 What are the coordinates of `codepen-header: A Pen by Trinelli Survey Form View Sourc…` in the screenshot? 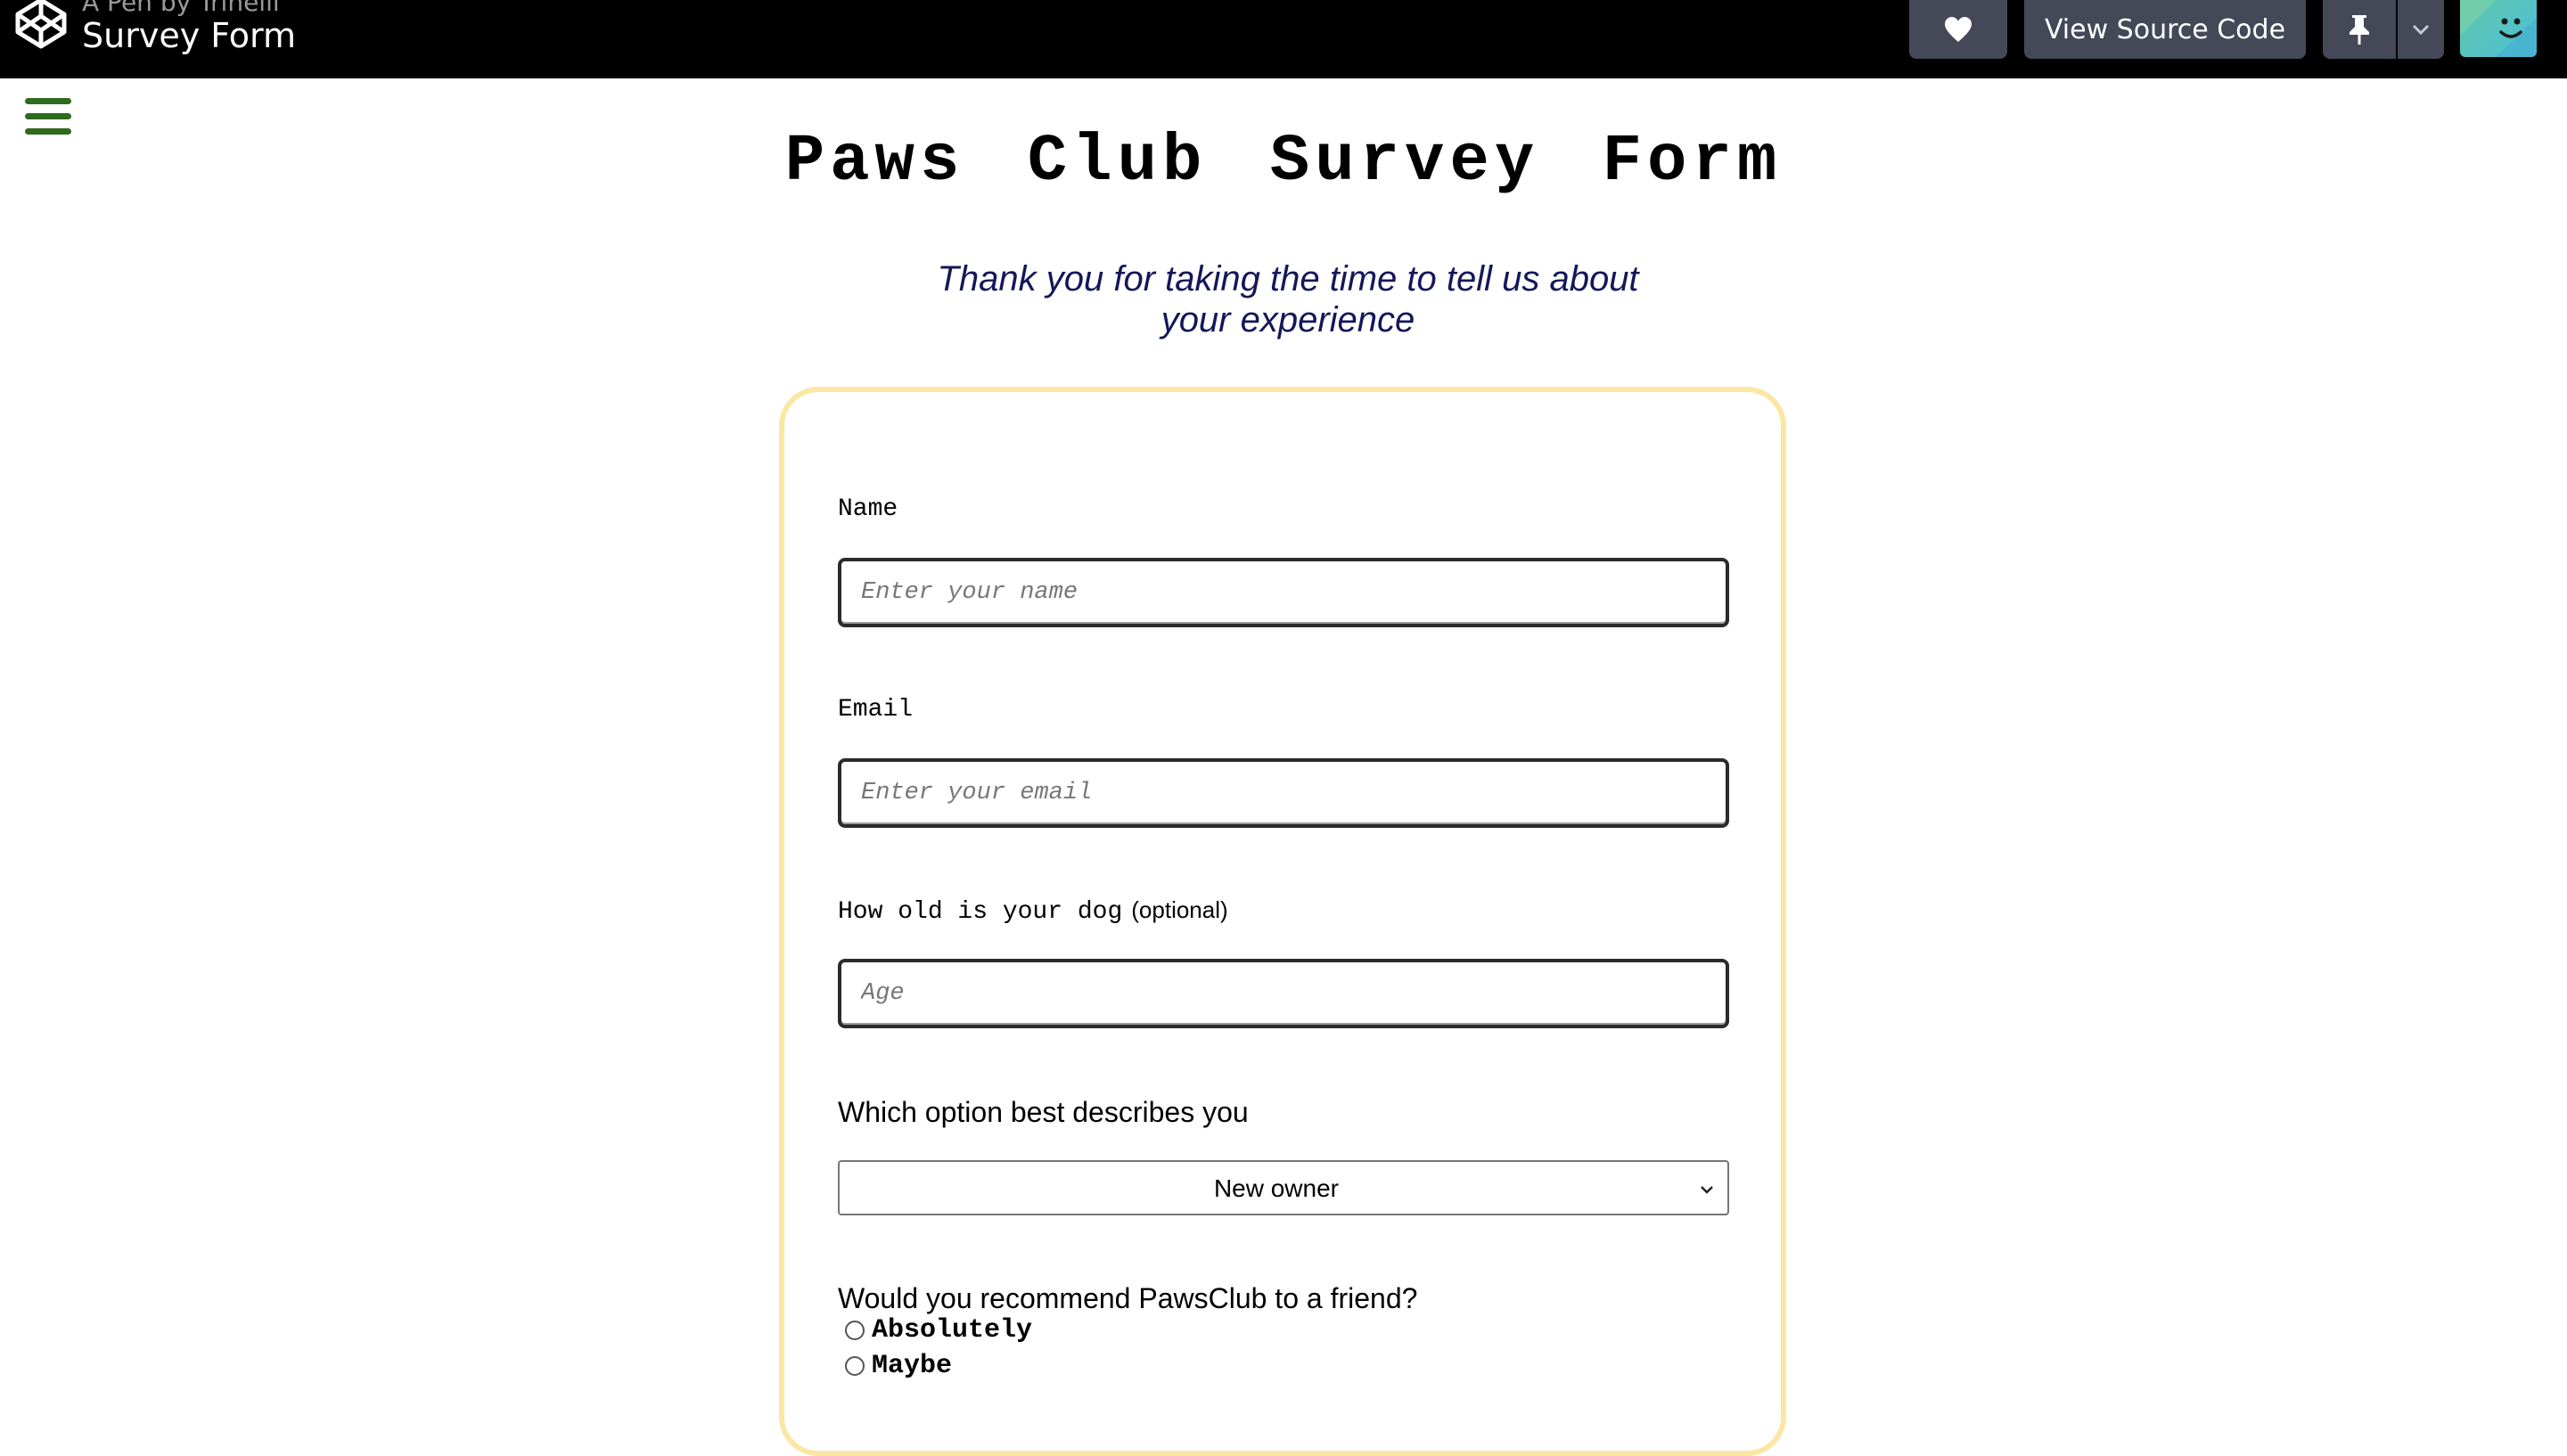 It's located at (1283, 39).